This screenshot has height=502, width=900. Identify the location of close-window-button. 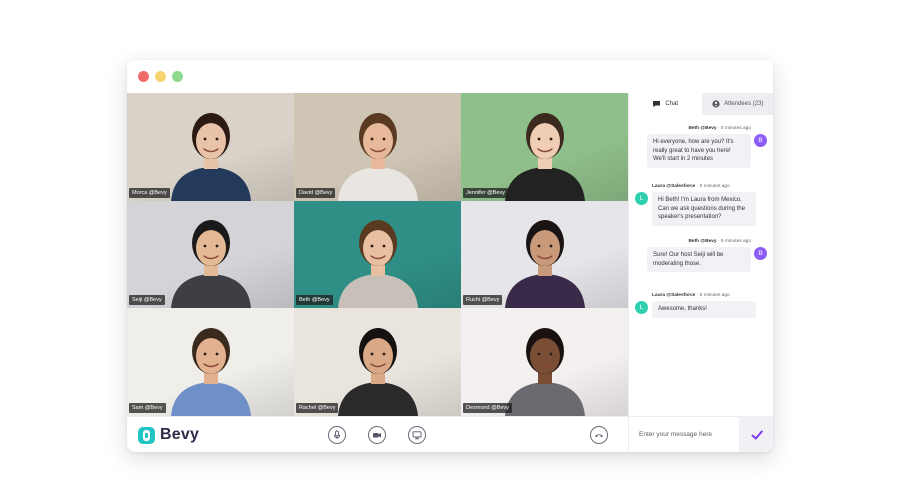
(143, 76).